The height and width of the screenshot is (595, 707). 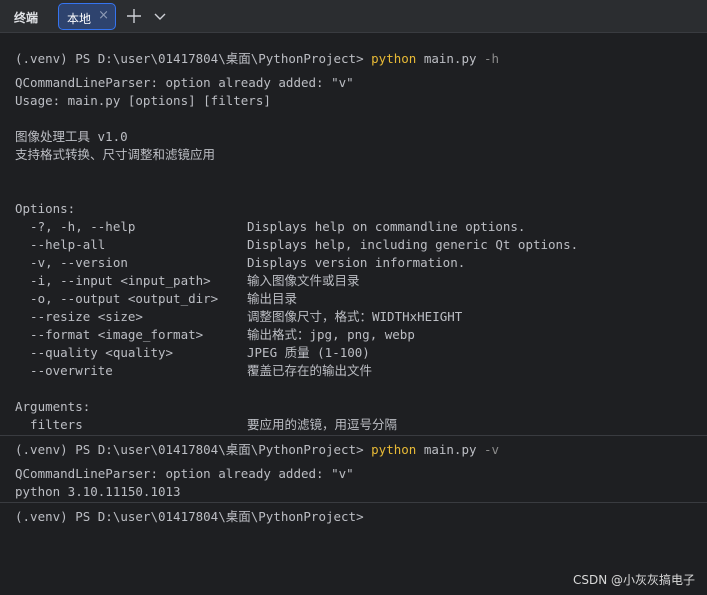 I want to click on output-line: 支持格式转换、尺寸调整和滤镜应用, so click(x=115, y=154).